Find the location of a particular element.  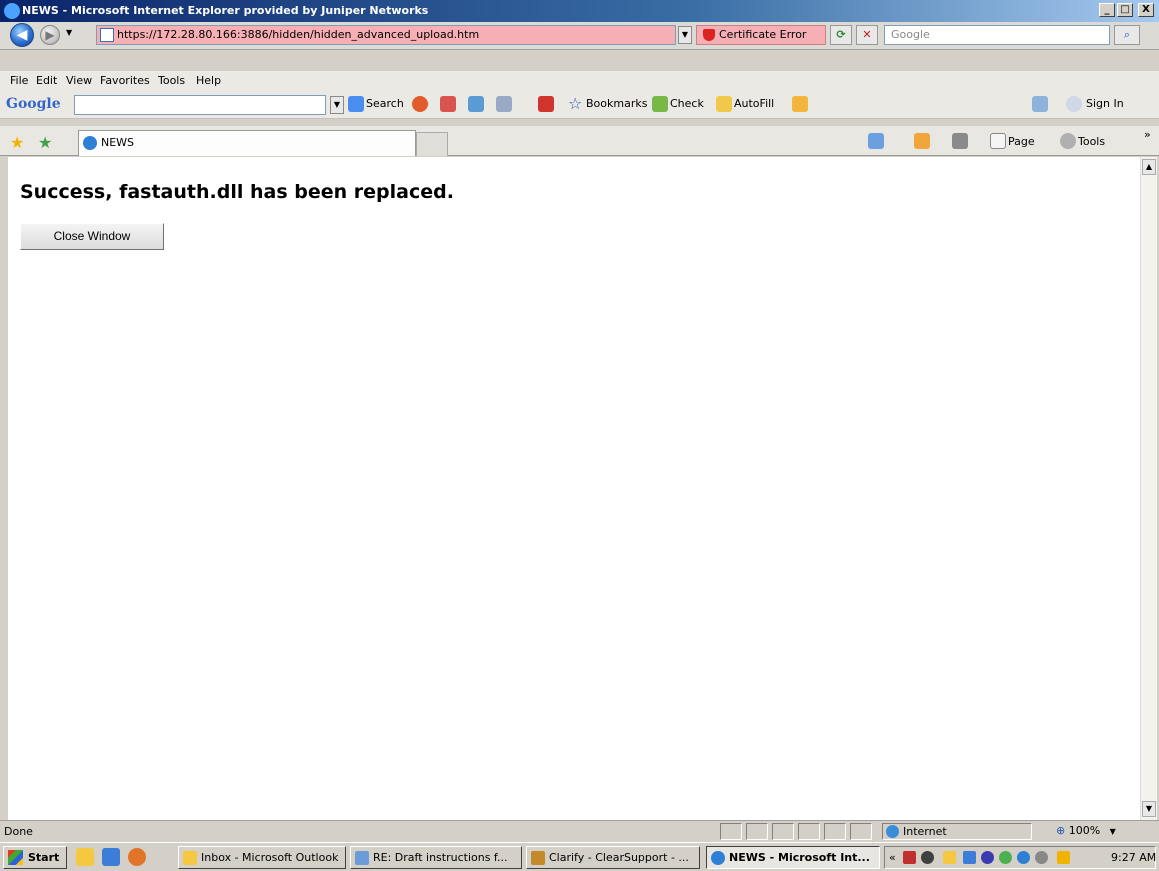

page-menu-button: Page is located at coordinates (1021, 141).